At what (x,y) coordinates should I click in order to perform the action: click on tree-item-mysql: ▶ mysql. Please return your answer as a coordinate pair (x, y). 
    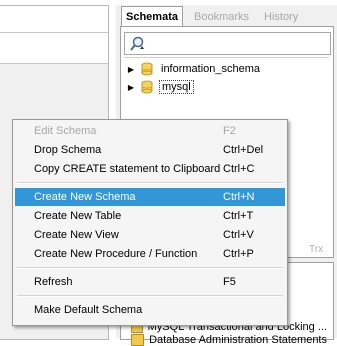
    Looking at the image, I should click on (160, 87).